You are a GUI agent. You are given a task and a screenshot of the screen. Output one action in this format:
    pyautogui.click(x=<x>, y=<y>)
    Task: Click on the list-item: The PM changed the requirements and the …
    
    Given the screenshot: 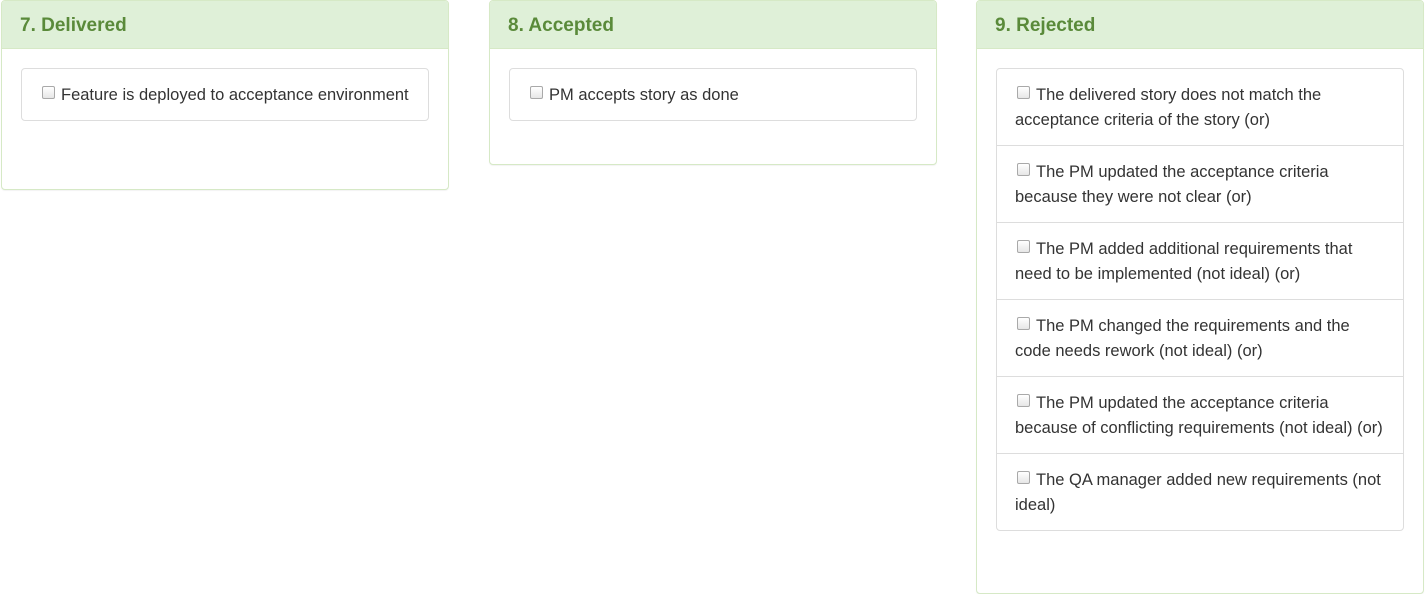 What is the action you would take?
    pyautogui.click(x=1200, y=338)
    